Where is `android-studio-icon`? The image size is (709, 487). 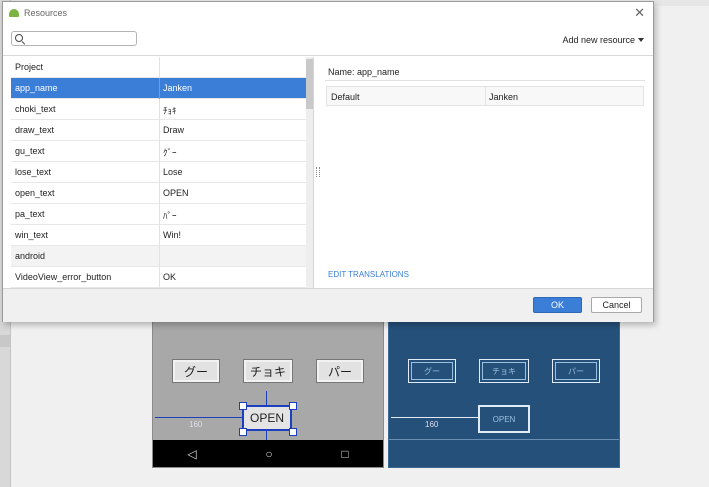 android-studio-icon is located at coordinates (14, 13).